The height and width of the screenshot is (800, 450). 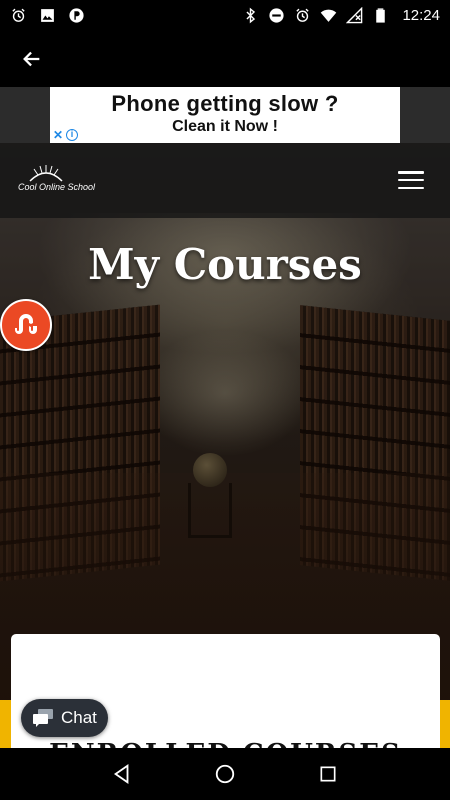 What do you see at coordinates (381, 15) in the screenshot?
I see `battery-icon` at bounding box center [381, 15].